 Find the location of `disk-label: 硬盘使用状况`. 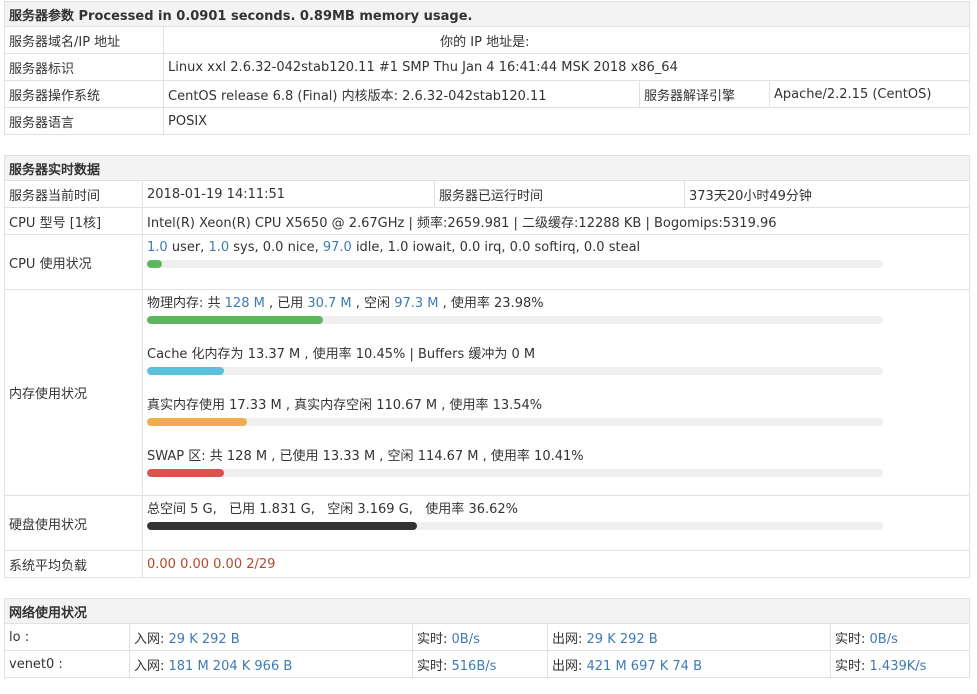

disk-label: 硬盘使用状况 is located at coordinates (73, 523).